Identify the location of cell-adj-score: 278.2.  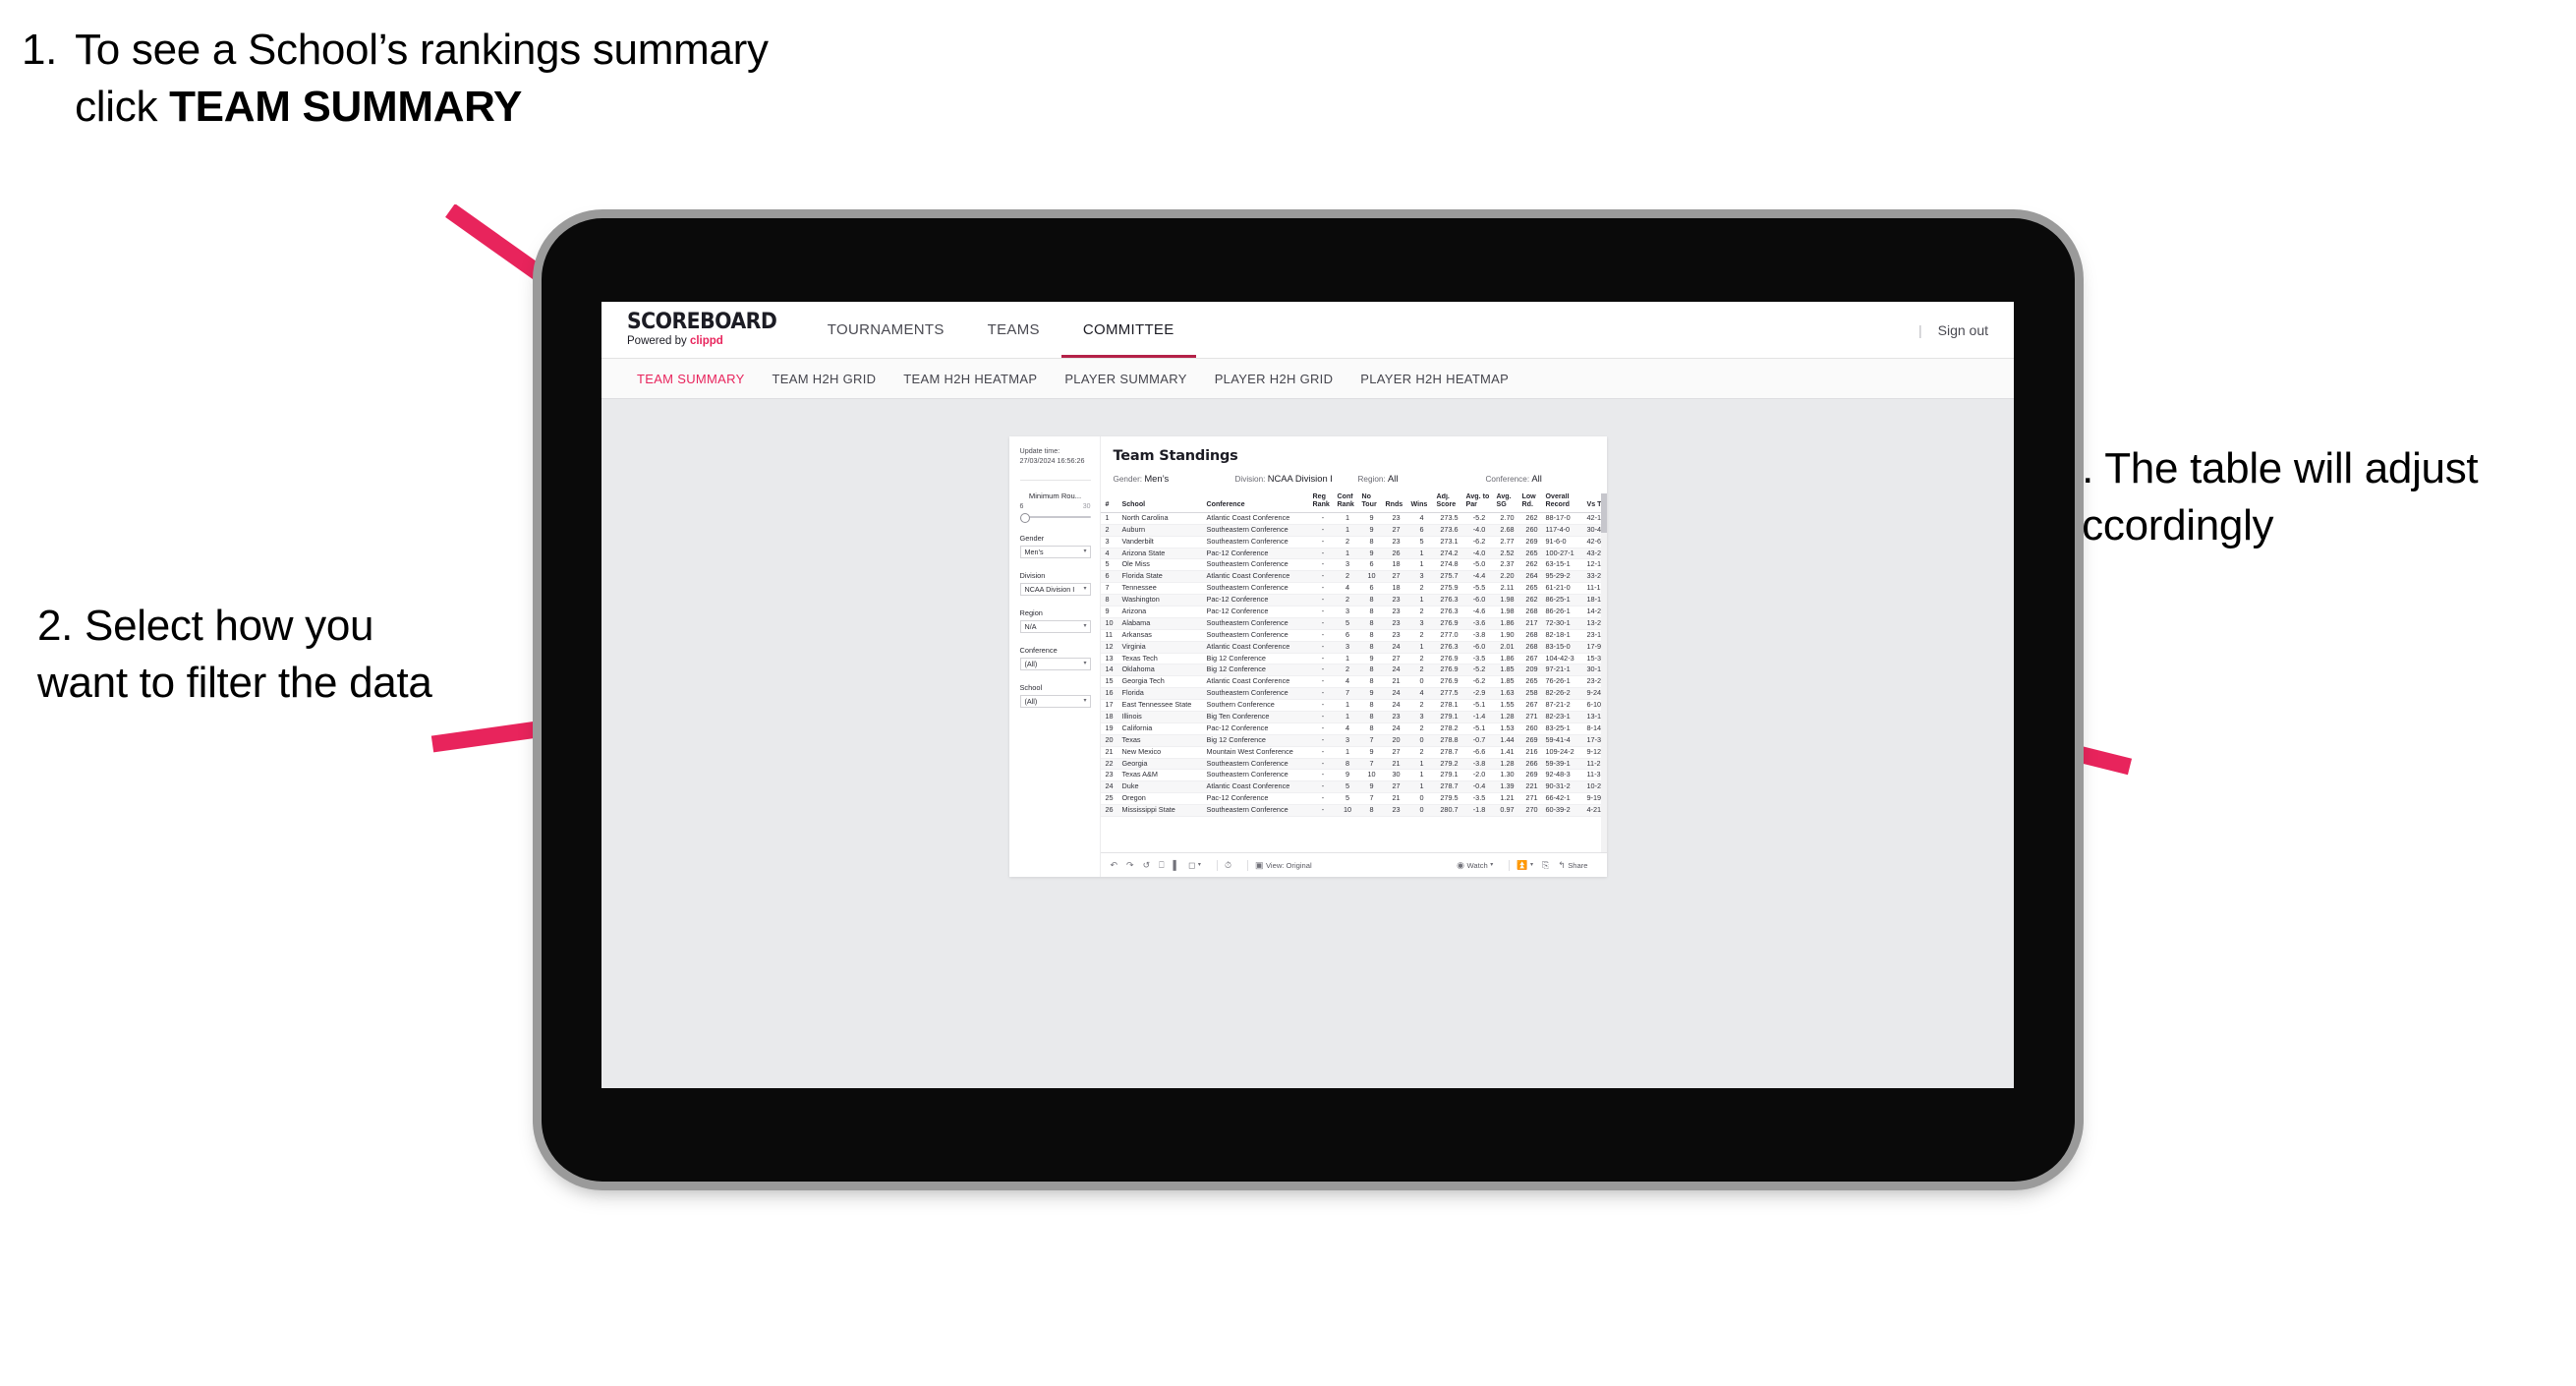
(1449, 728).